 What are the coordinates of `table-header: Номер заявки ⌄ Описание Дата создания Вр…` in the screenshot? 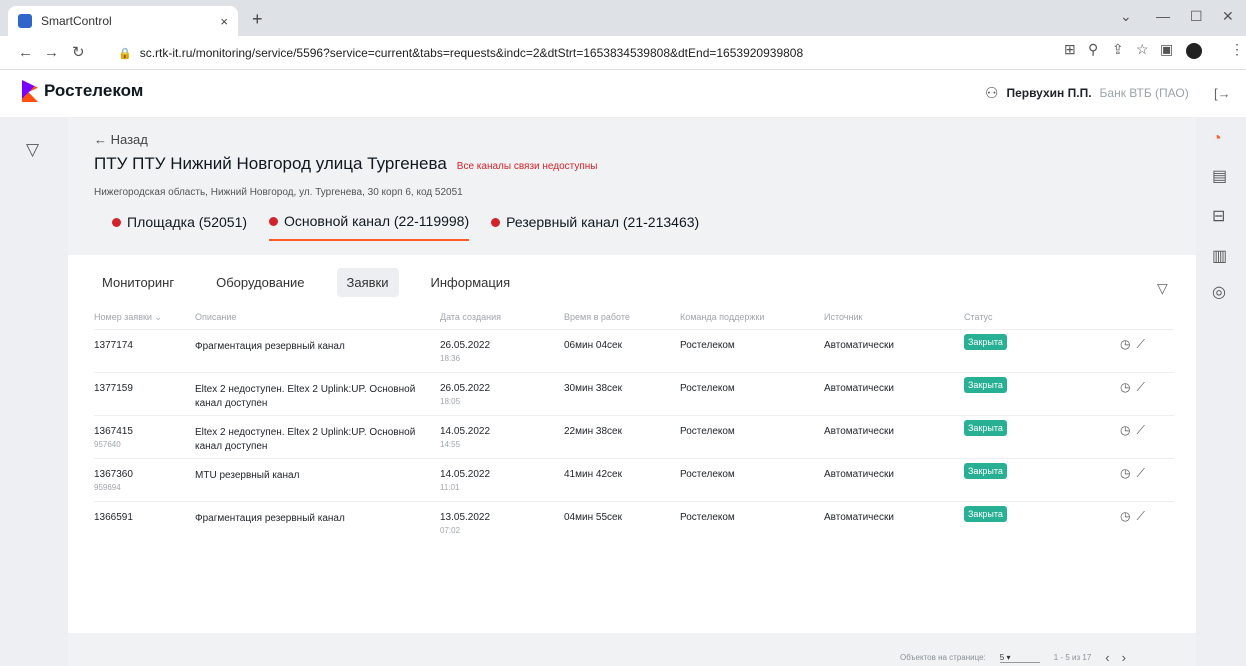 It's located at (634, 320).